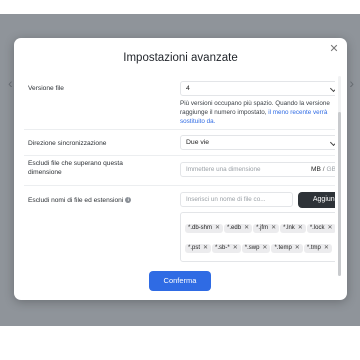 This screenshot has width=360, height=360. What do you see at coordinates (10, 83) in the screenshot?
I see `chevron-left-icon: ‹` at bounding box center [10, 83].